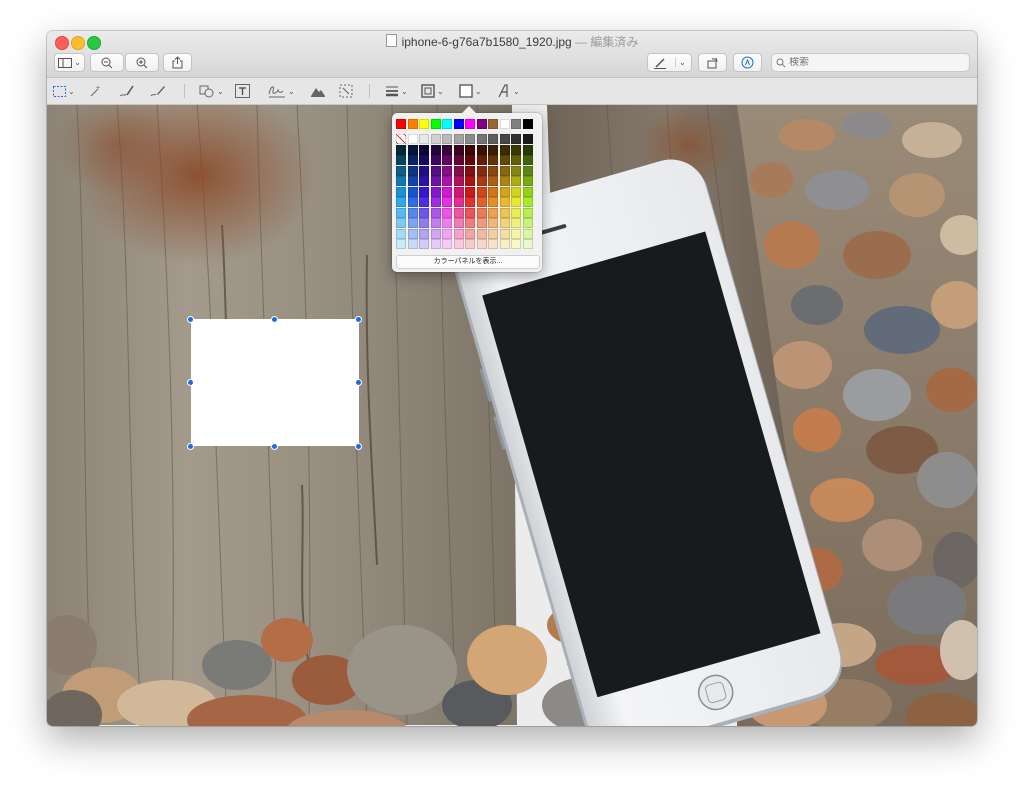 The width and height of the screenshot is (1024, 788). I want to click on selection-handle-bottom, so click(274, 446).